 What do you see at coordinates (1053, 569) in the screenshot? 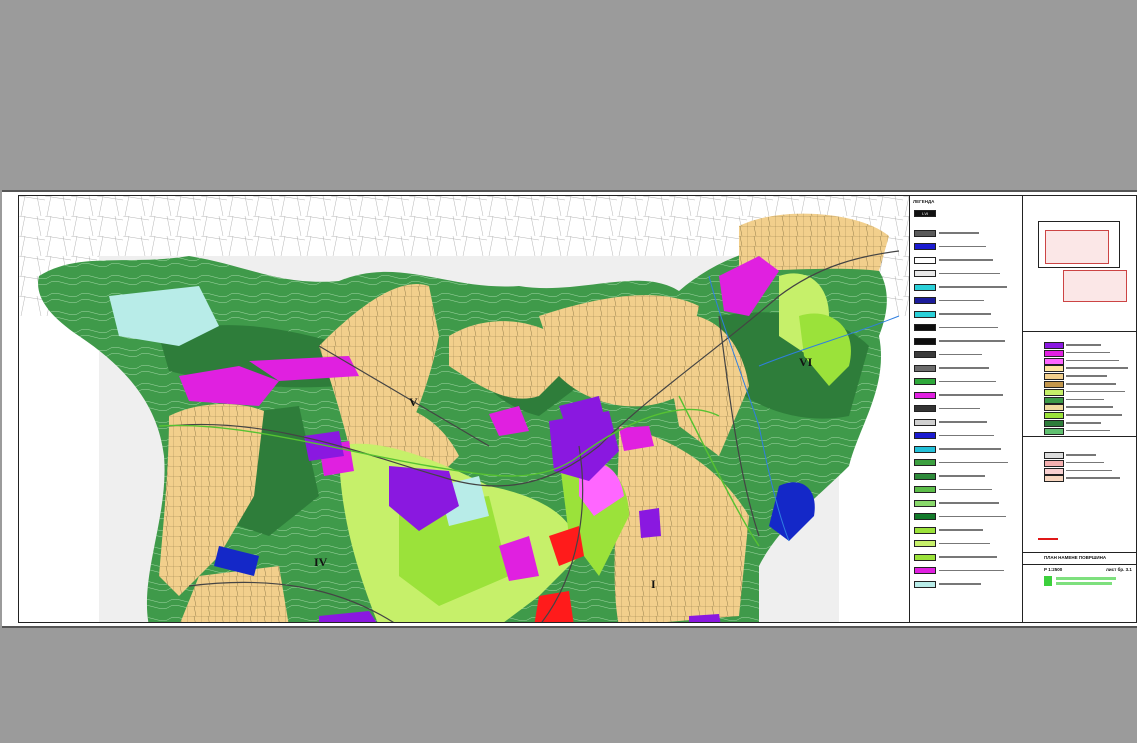
I see `scale-label: Р 1:2500` at bounding box center [1053, 569].